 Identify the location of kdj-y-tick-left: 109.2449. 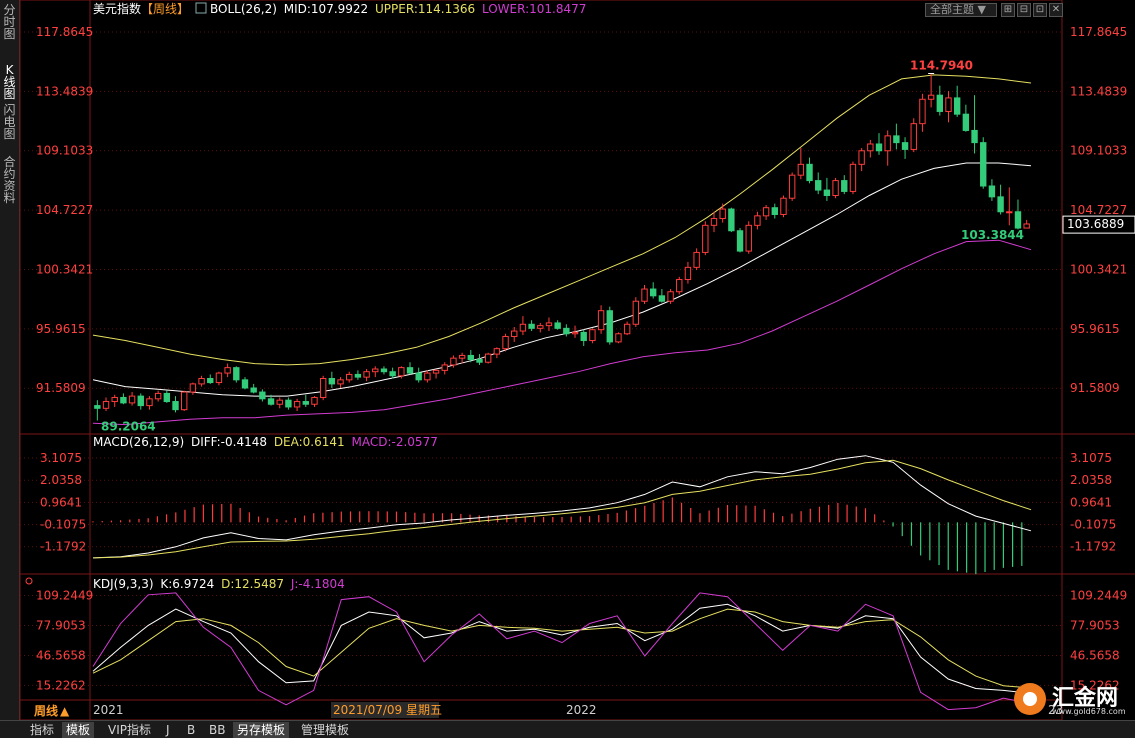
(64, 596).